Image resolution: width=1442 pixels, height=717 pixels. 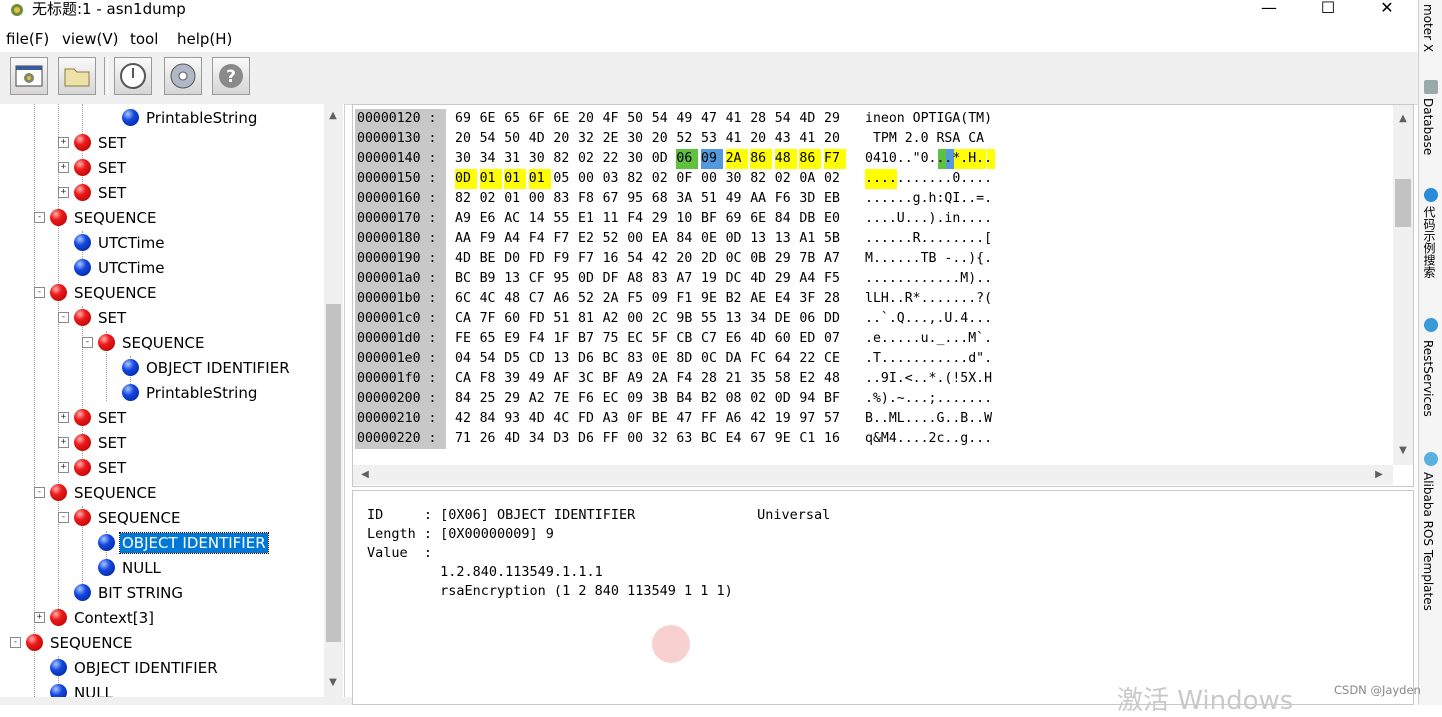 I want to click on tree-node: + Context[3], so click(x=95, y=617).